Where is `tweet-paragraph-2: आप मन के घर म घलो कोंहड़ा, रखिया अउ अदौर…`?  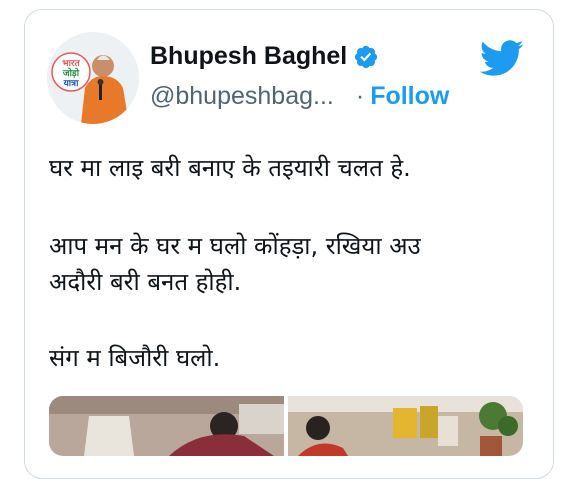
tweet-paragraph-2: आप मन के घर म घलो कोंहड़ा, रखिया अउ अदौर… is located at coordinates (235, 264).